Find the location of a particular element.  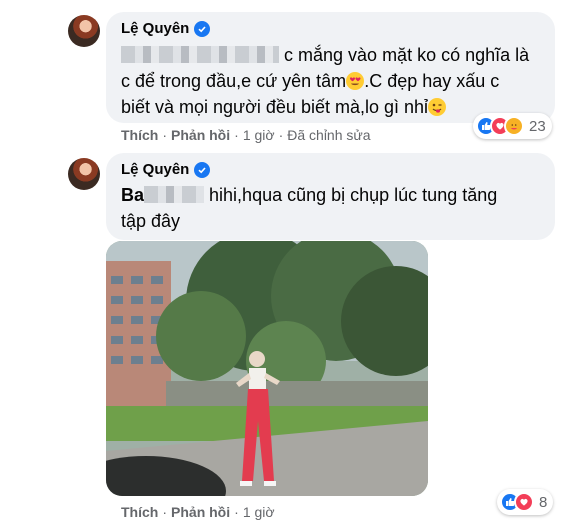

heart-eyes-emoji-icon is located at coordinates (355, 81).